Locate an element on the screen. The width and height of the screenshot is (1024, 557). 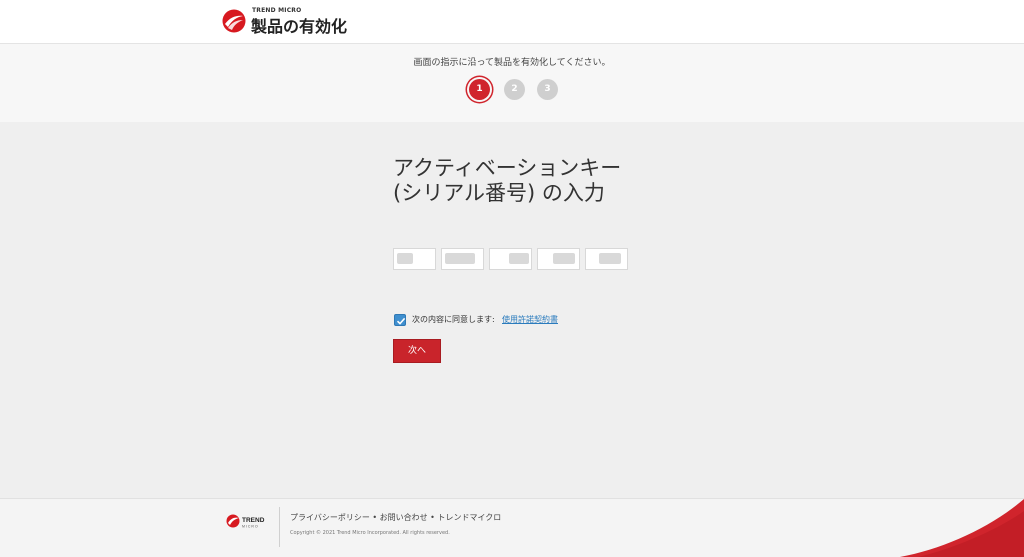
check-icon is located at coordinates (401, 321).